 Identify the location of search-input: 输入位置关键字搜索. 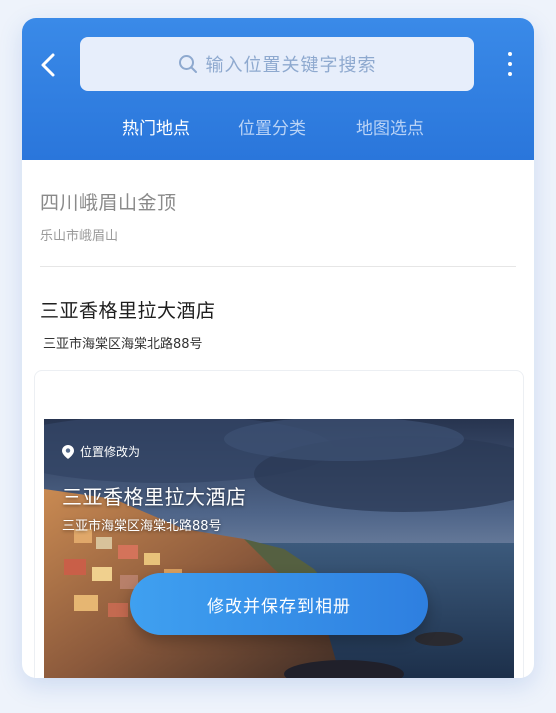
(277, 64).